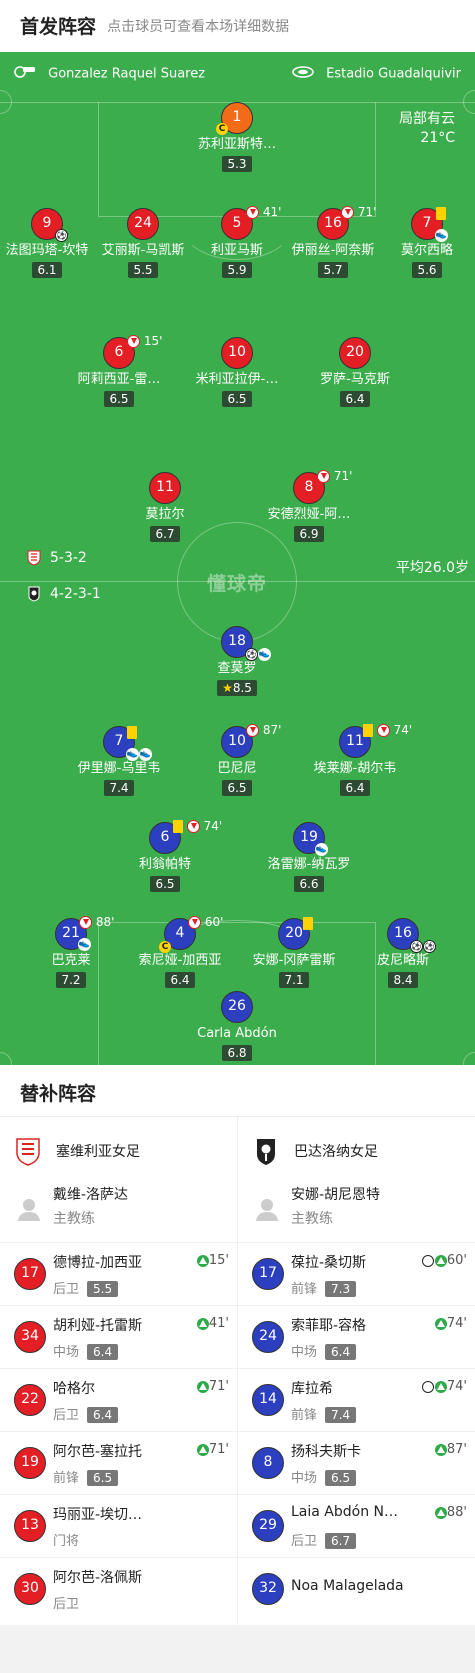 Image resolution: width=475 pixels, height=1673 pixels. I want to click on player-rating: 6.8, so click(237, 1053).